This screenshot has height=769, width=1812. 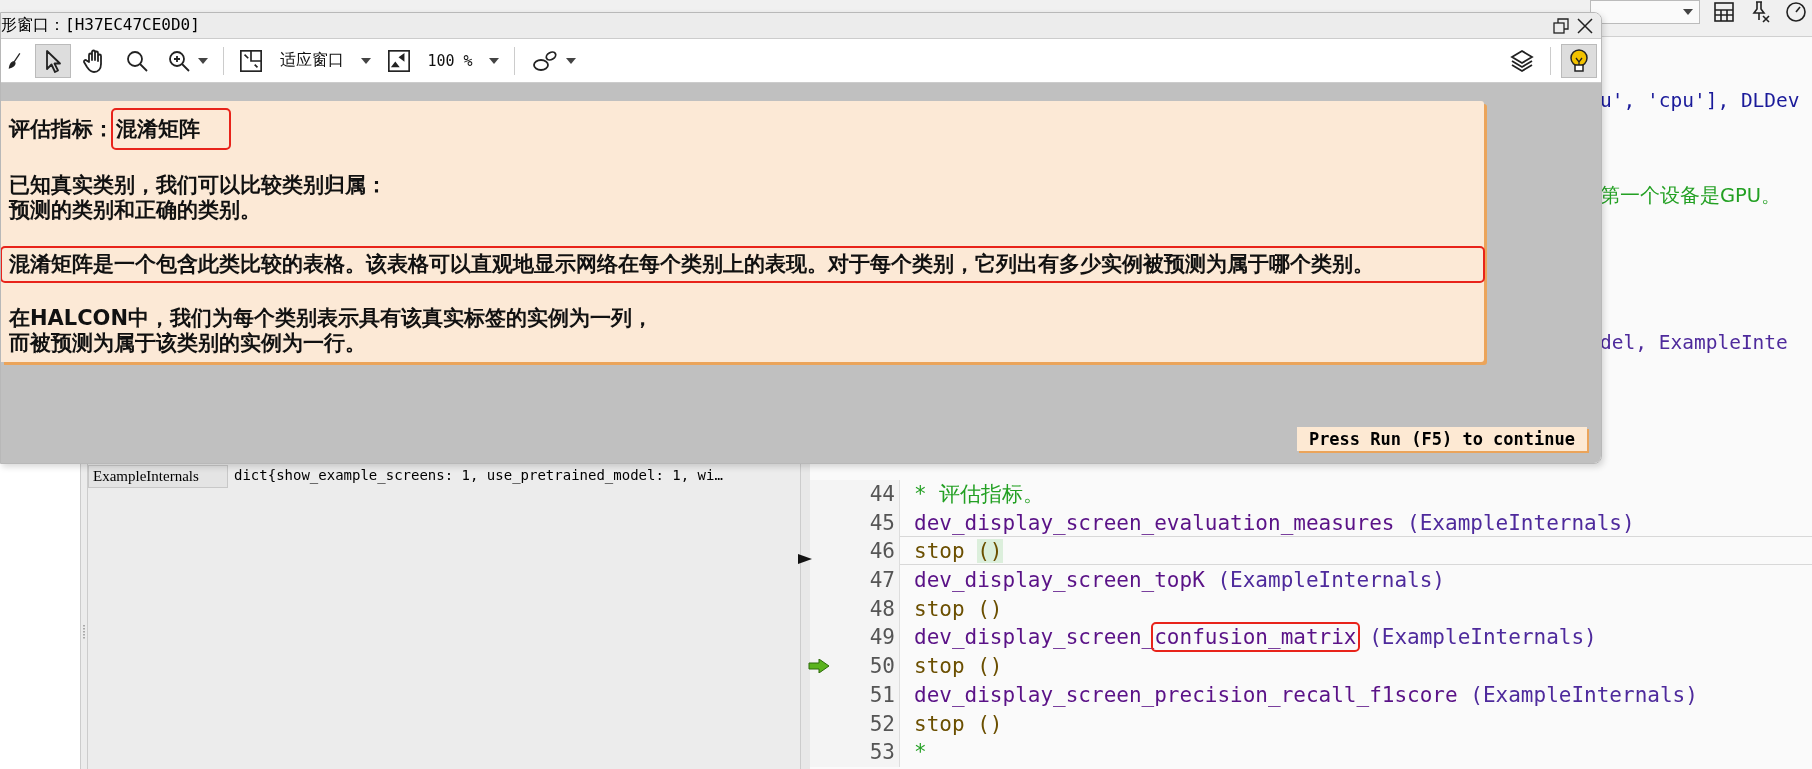 What do you see at coordinates (1645, 12) in the screenshot?
I see `dropdown-field` at bounding box center [1645, 12].